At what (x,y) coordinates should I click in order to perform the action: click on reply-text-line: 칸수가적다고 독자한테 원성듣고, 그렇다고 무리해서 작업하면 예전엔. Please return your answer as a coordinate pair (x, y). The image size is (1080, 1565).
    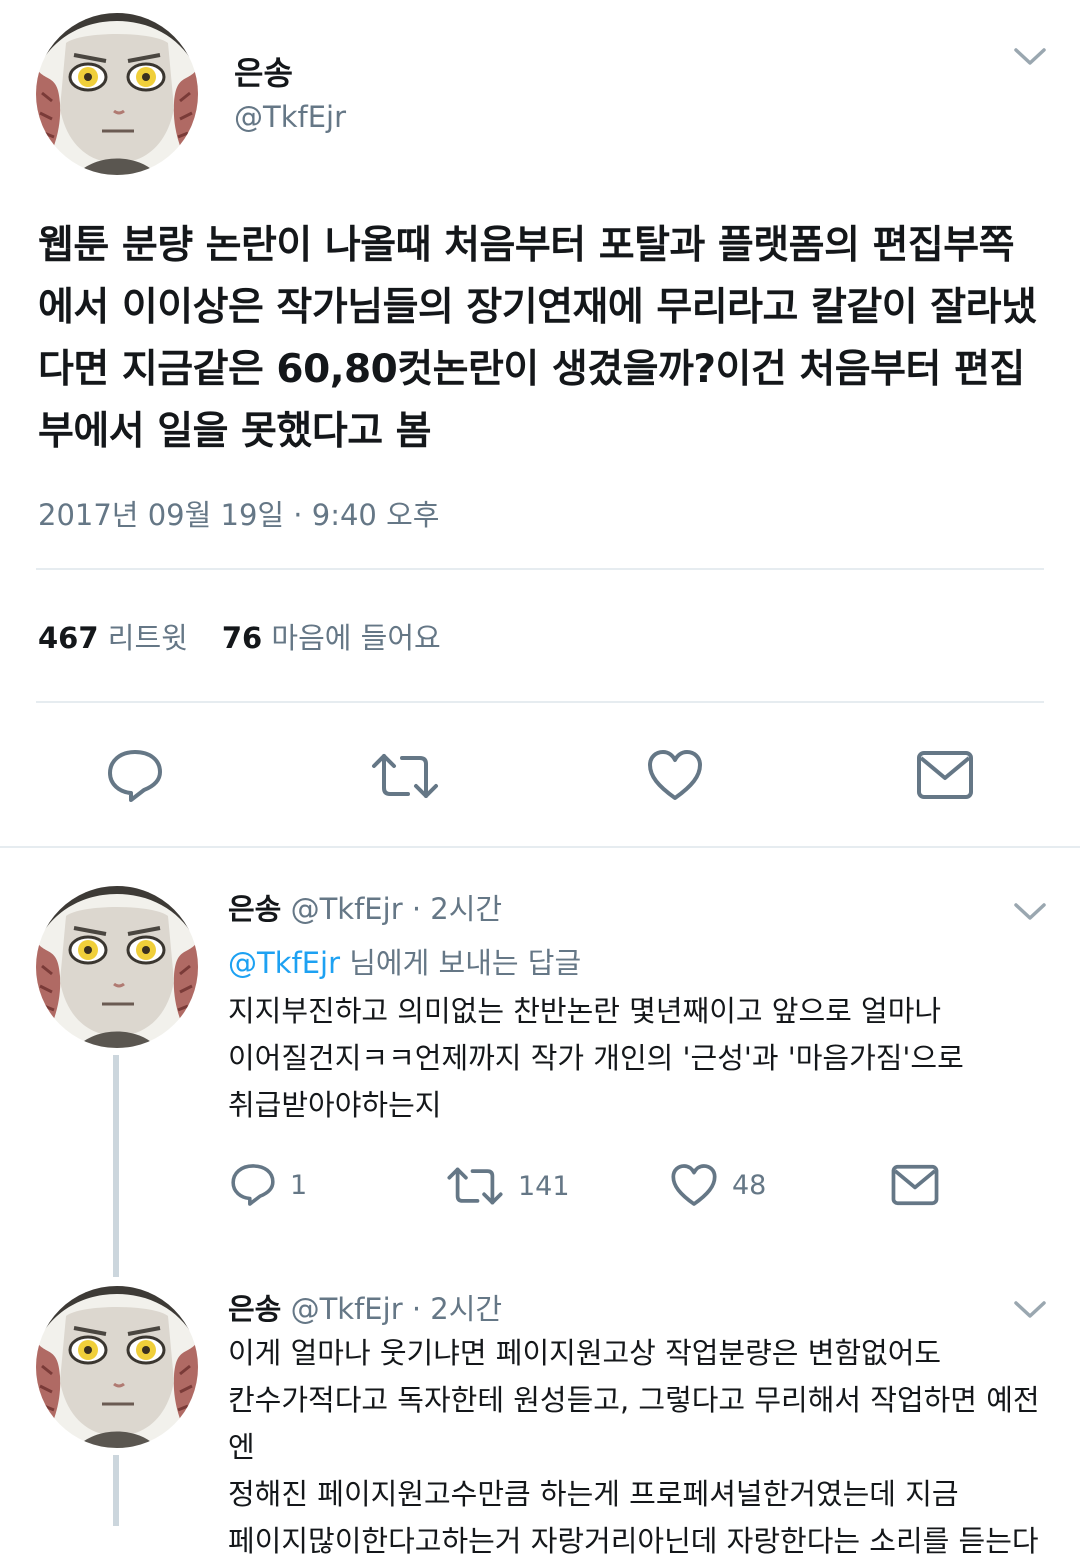
    Looking at the image, I should click on (634, 1423).